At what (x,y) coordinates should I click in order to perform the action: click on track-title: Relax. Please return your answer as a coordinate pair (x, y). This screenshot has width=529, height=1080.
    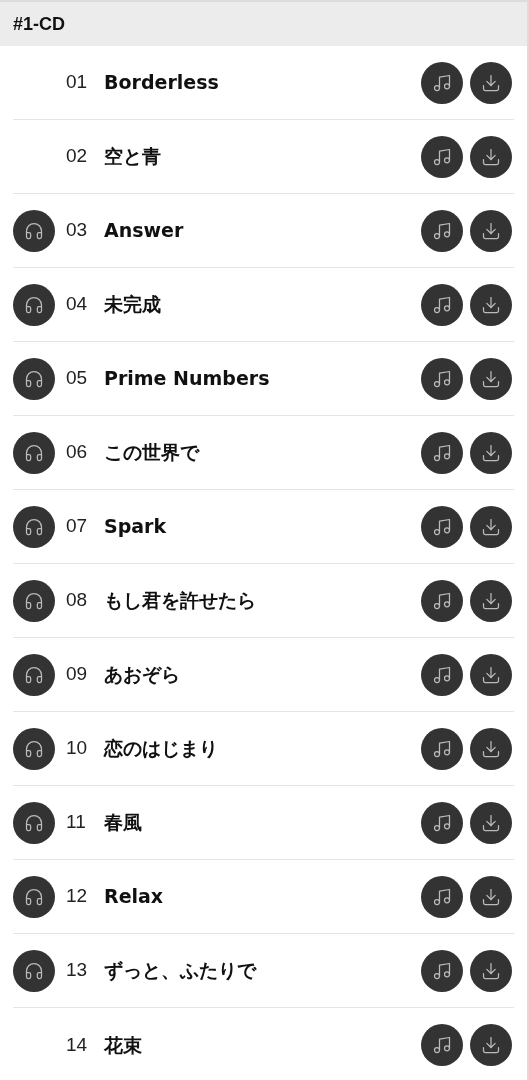
    Looking at the image, I should click on (134, 897).